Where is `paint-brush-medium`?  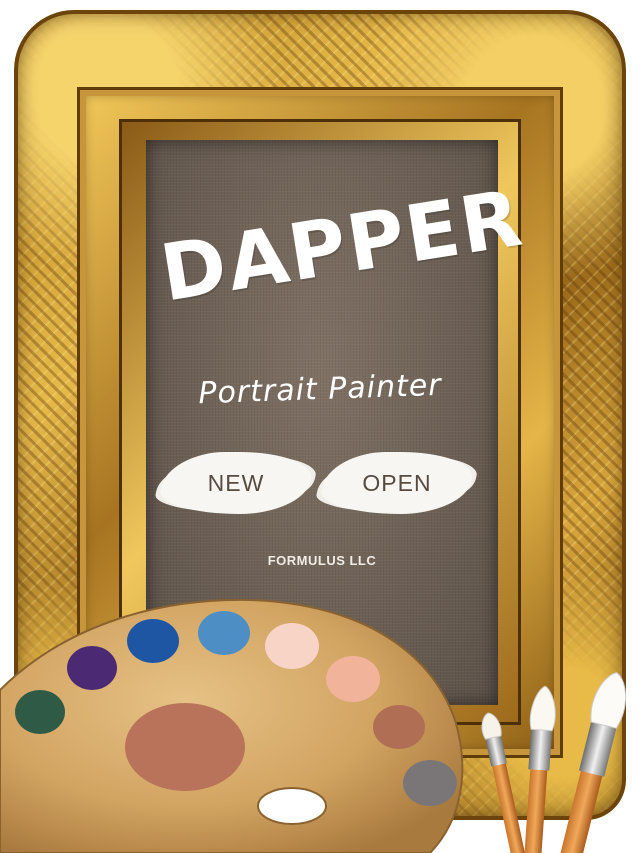
paint-brush-medium is located at coordinates (540, 769).